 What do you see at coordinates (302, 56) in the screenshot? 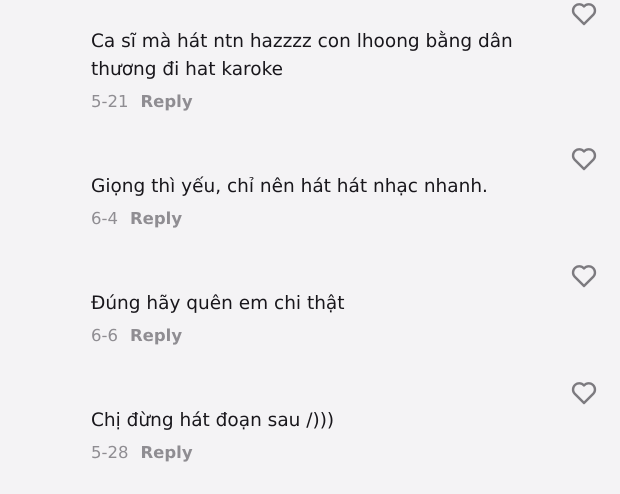
I see `comment-text: Ca sĩ mà hát ntn hazzzz con lhoong bằng dân thương đi hat karoke` at bounding box center [302, 56].